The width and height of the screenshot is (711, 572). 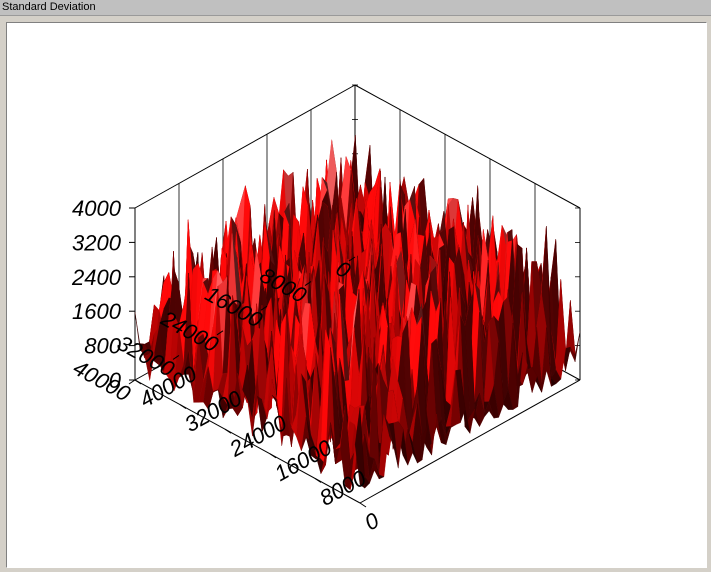 I want to click on z-tick-label: 1600, so click(x=97, y=311).